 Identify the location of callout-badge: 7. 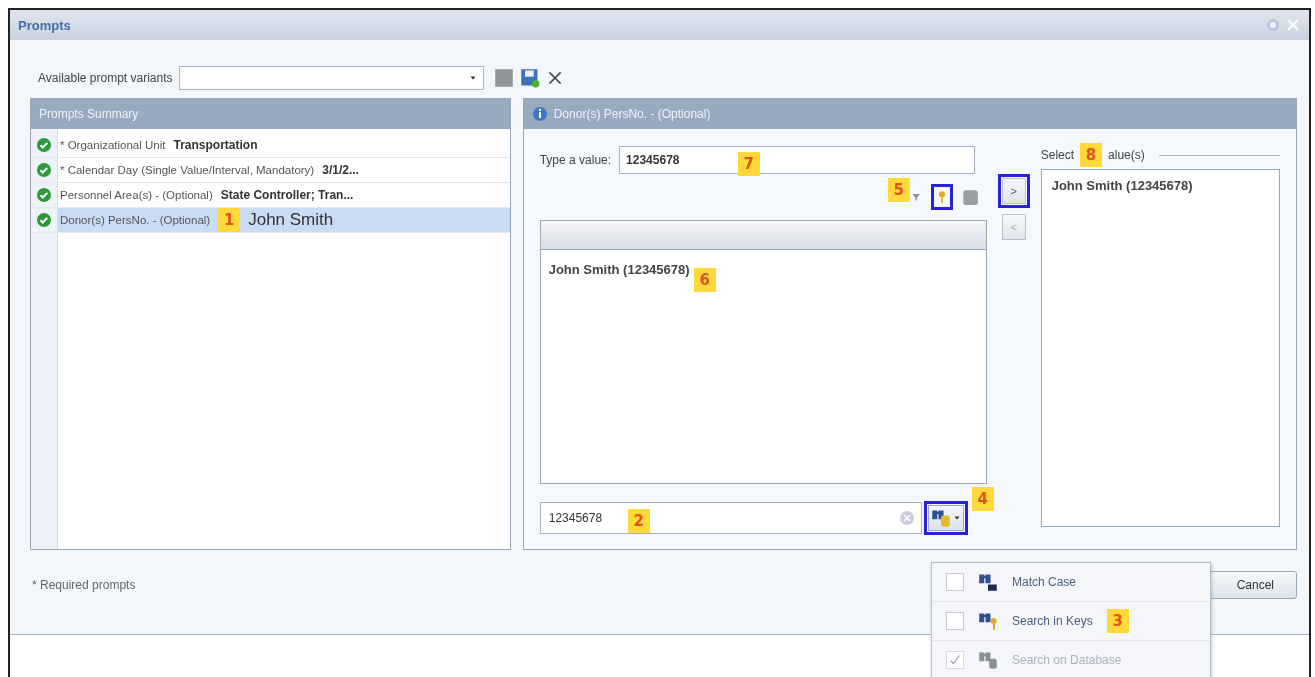
(748, 164).